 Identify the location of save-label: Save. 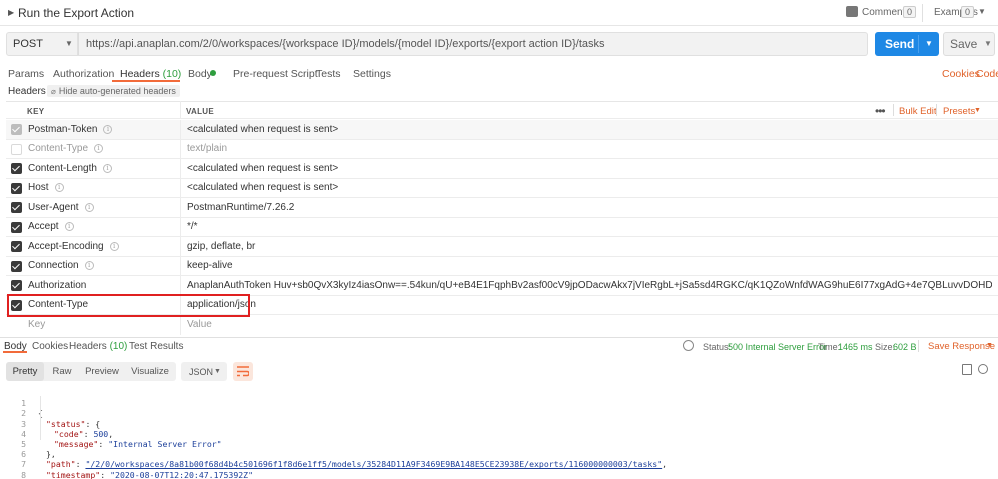
(963, 44).